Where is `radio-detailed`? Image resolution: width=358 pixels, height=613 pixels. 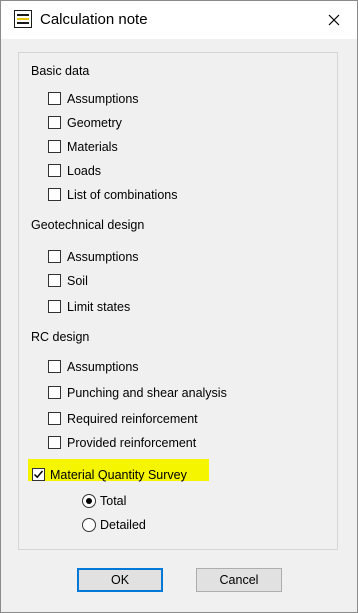
radio-detailed is located at coordinates (89, 525).